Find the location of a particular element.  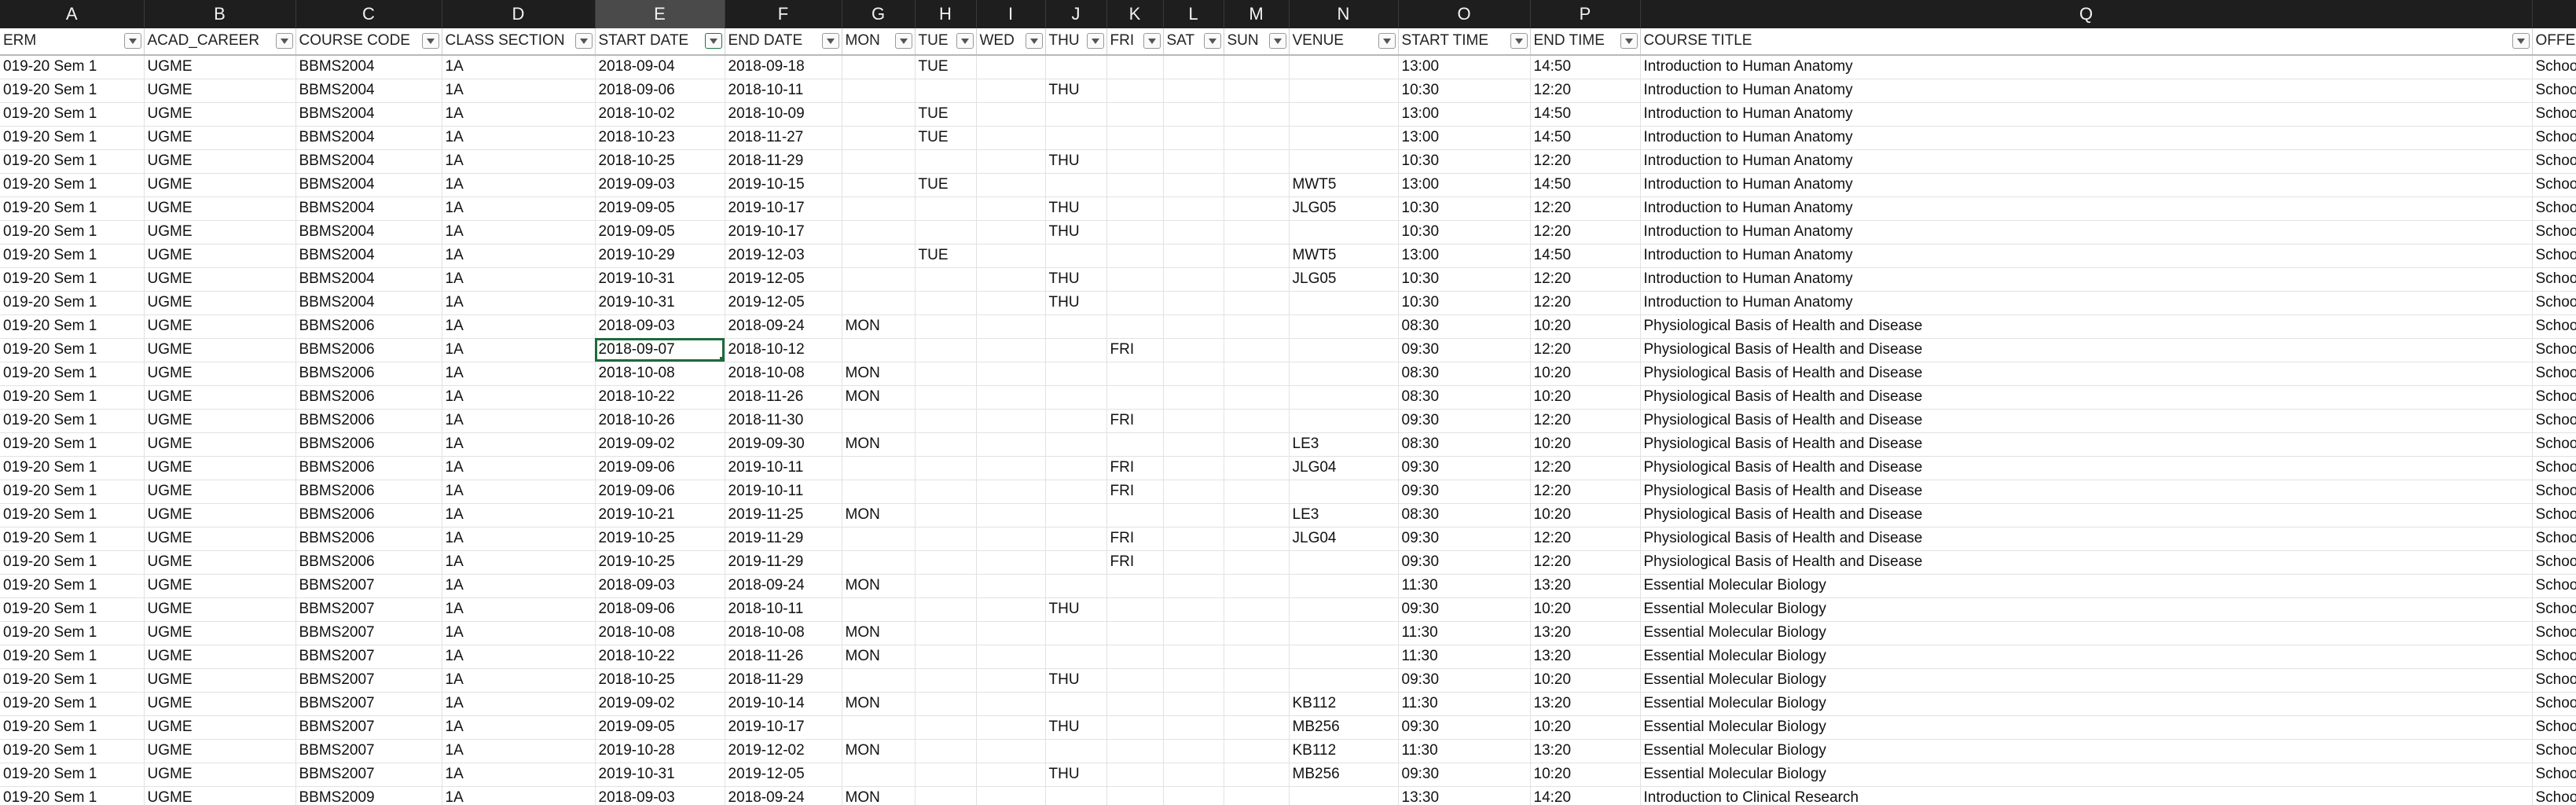

table-cell: 2018-10-08 is located at coordinates (783, 633).